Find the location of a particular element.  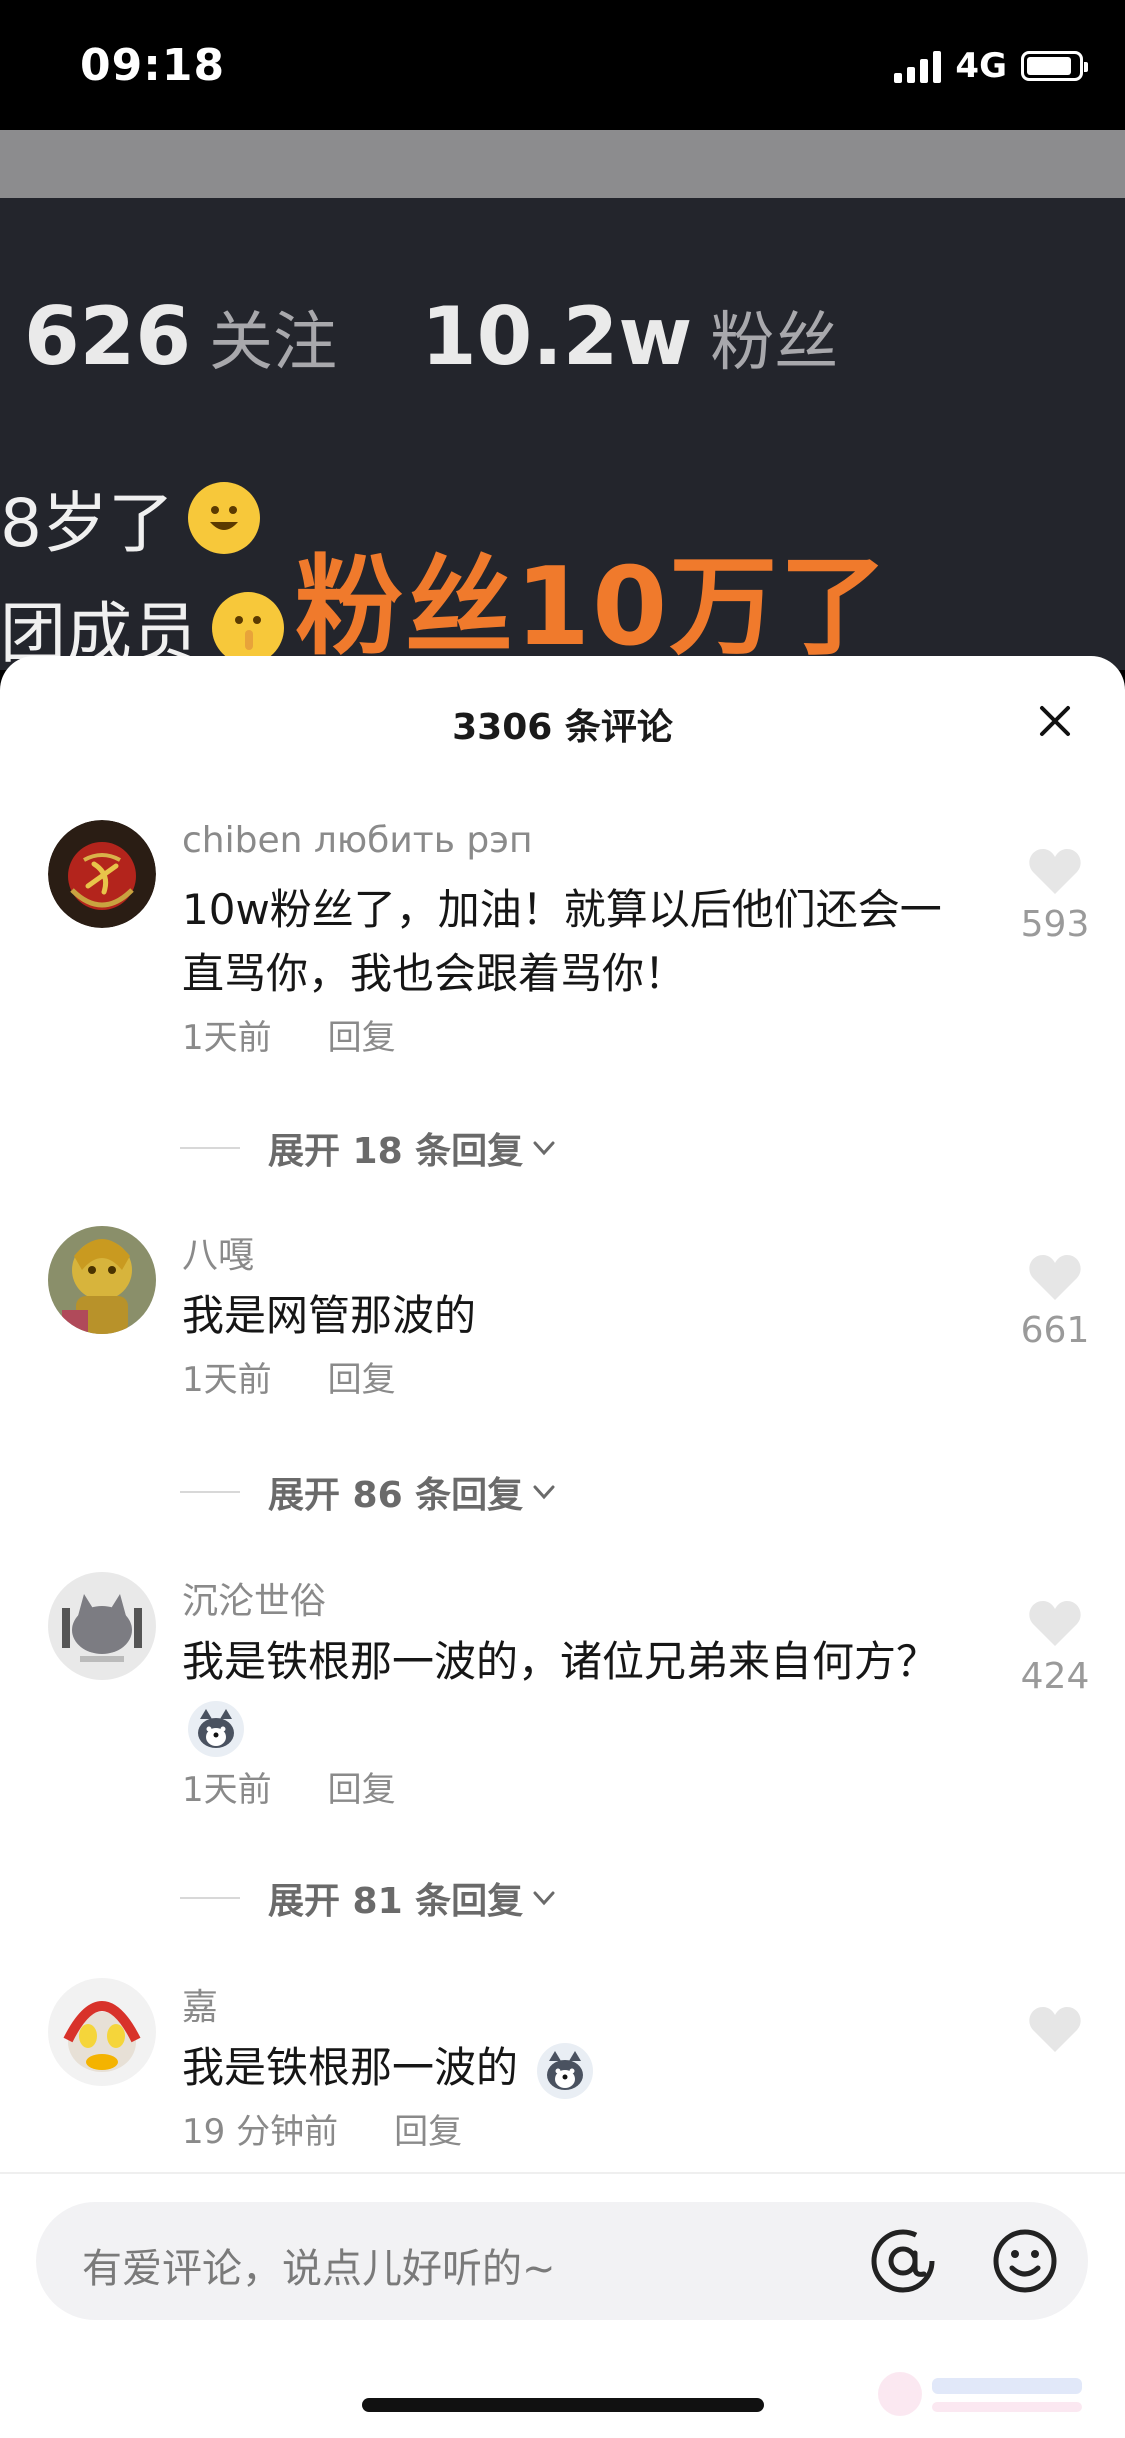

comment-username: 沉沦世俗 is located at coordinates (254, 1598).